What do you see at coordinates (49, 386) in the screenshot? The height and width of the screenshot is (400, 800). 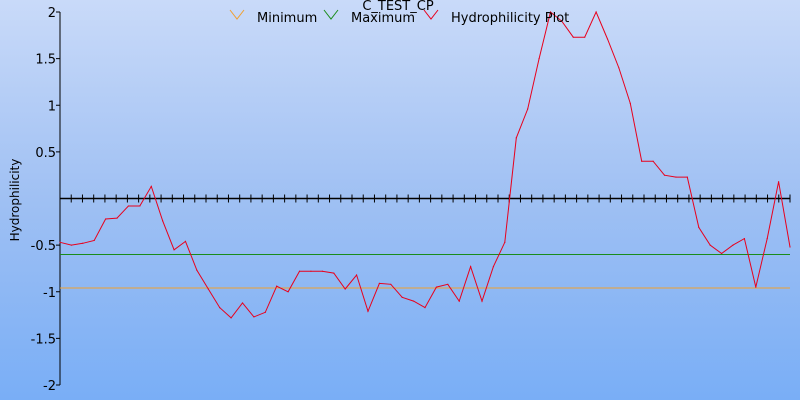 I see `y-tick-label: -2` at bounding box center [49, 386].